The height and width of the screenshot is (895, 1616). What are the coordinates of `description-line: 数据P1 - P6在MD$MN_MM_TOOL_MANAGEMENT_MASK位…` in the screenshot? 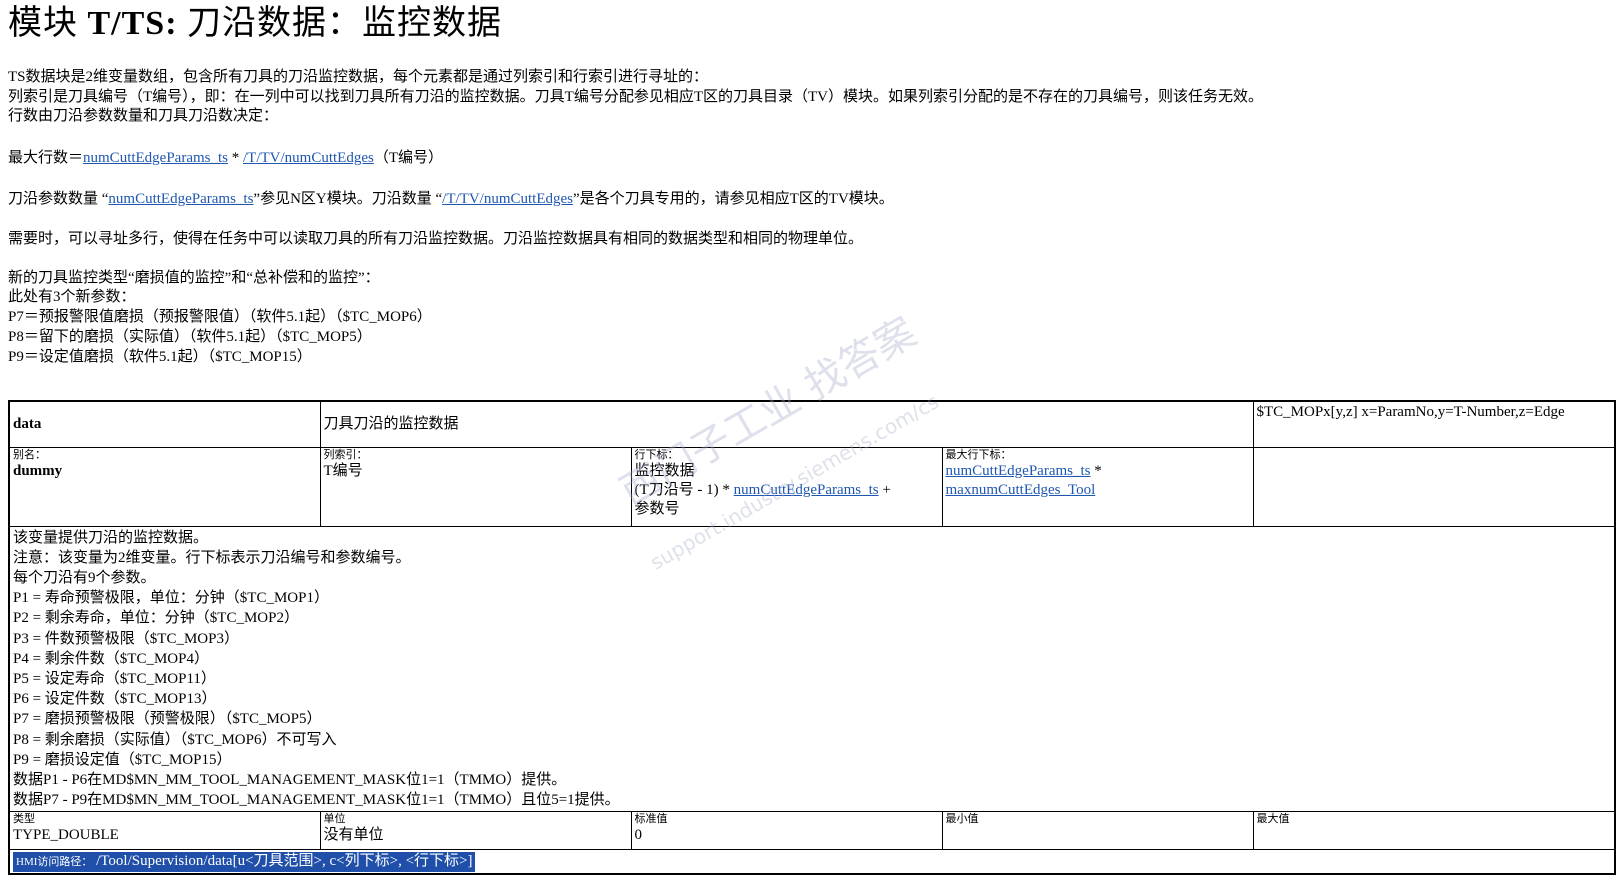 It's located at (290, 779).